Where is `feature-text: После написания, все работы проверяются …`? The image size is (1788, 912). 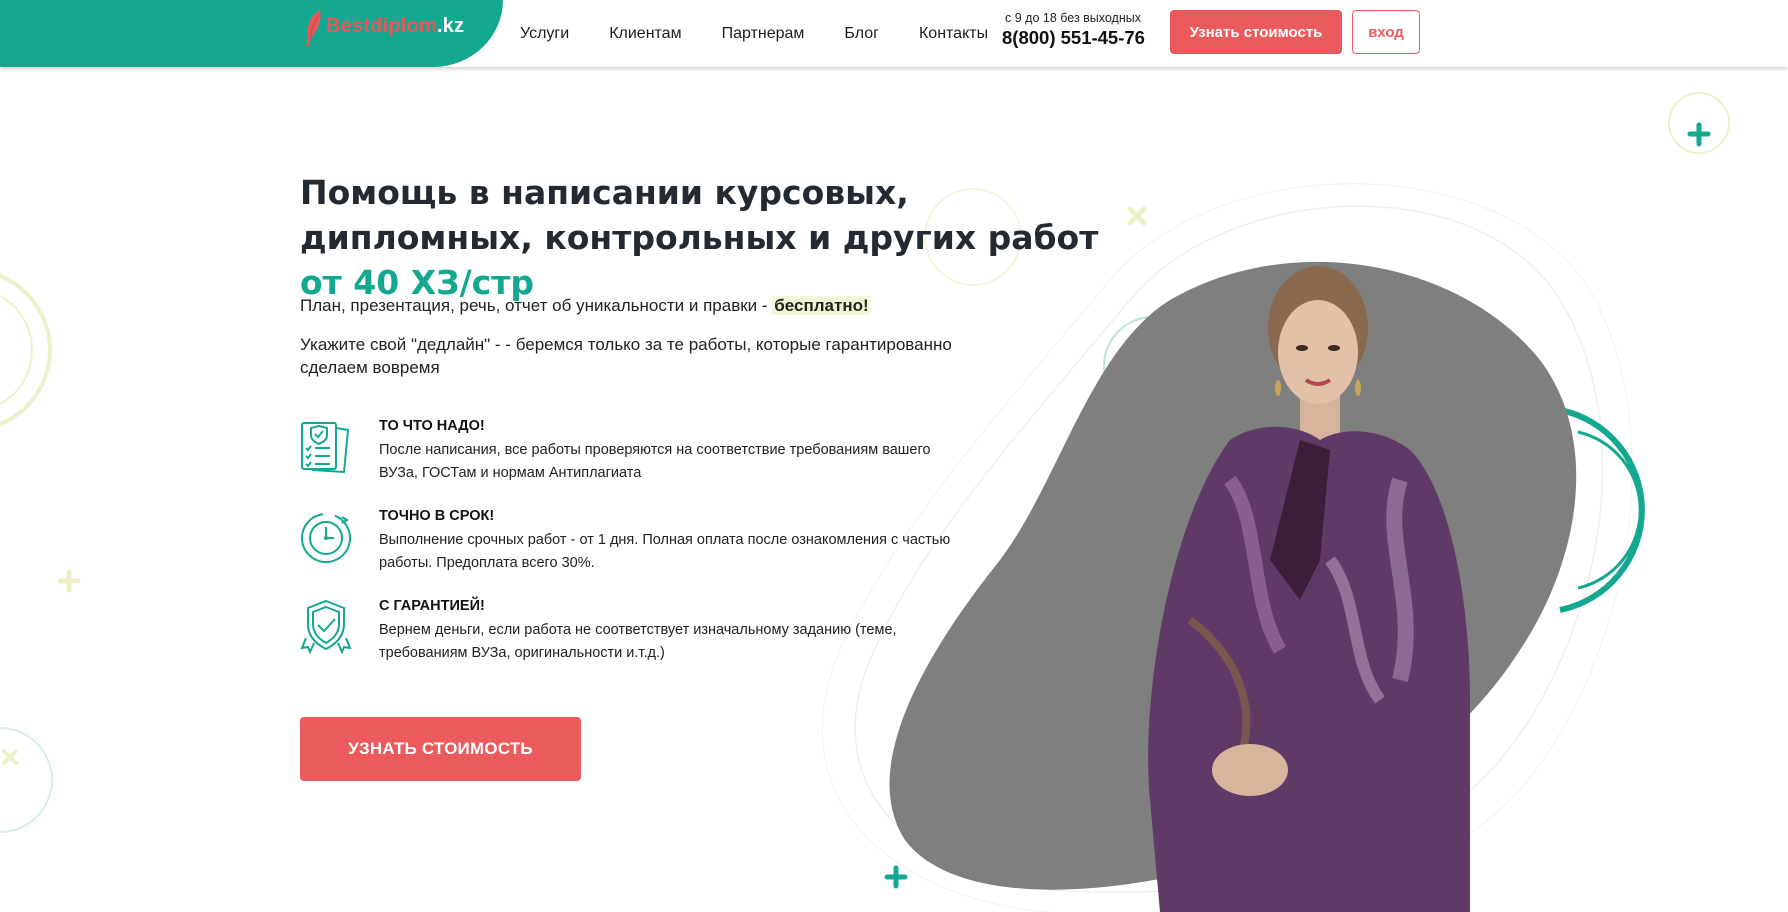
feature-text: После написания, все работы проверяются … is located at coordinates (655, 461).